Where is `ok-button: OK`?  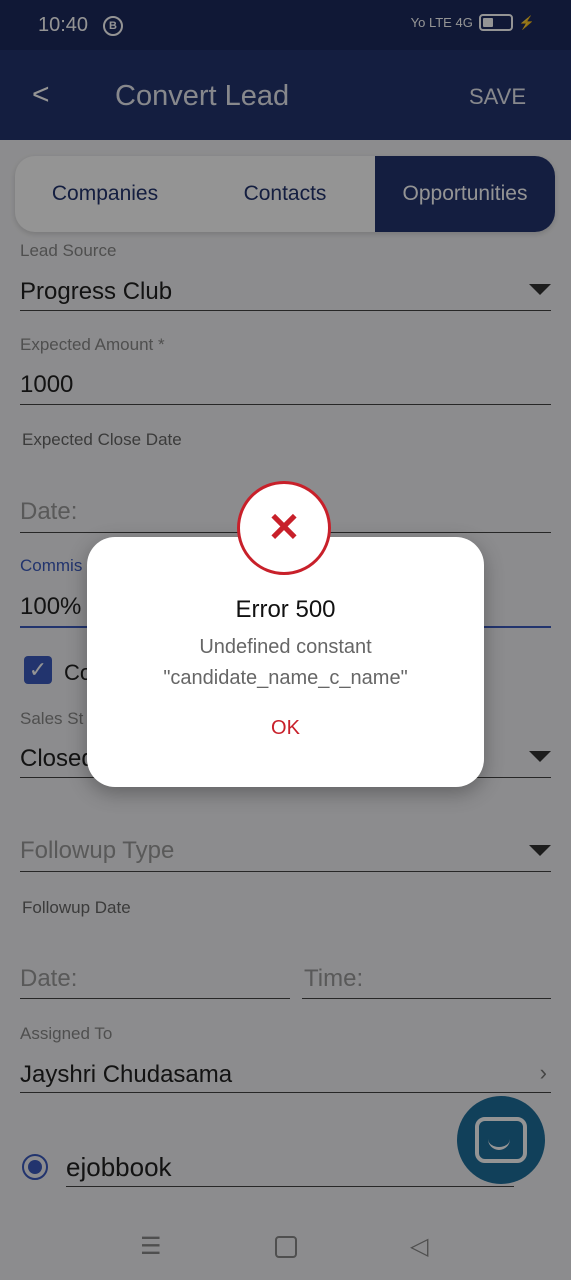 ok-button: OK is located at coordinates (285, 728).